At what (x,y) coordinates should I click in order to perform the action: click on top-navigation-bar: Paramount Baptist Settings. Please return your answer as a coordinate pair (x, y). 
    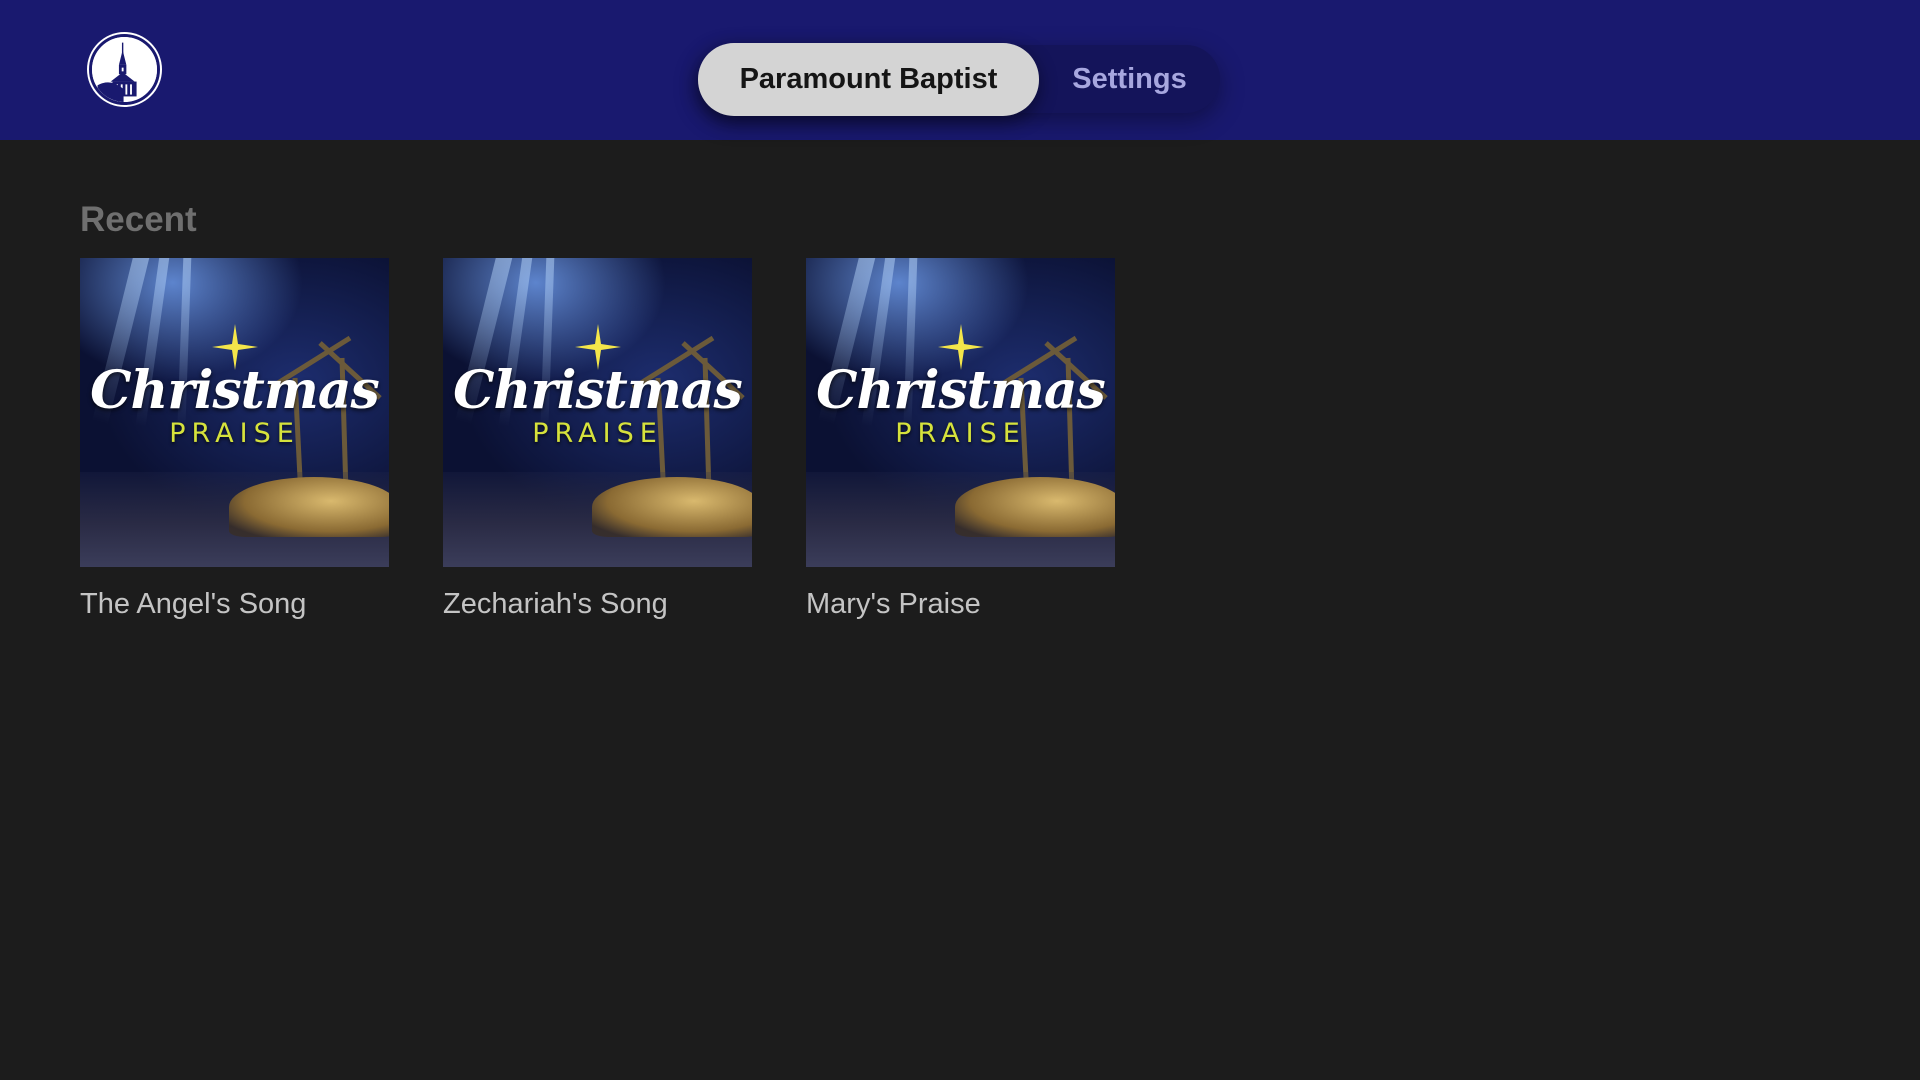
    Looking at the image, I should click on (960, 70).